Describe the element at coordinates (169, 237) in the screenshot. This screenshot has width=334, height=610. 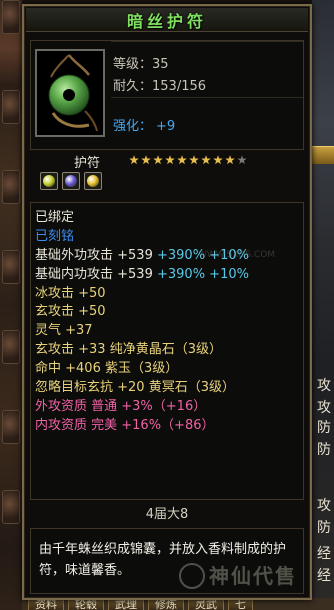
I see `attribute-line: 已刻铭` at that location.